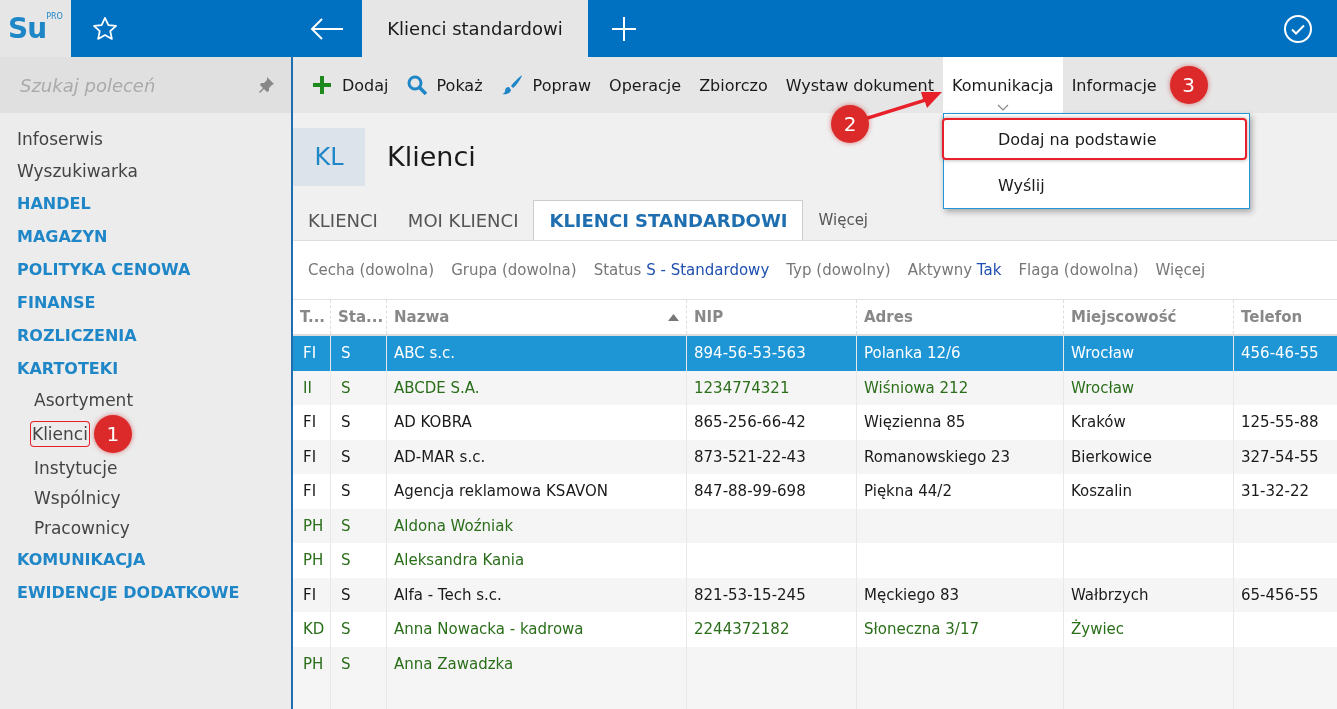 The width and height of the screenshot is (1337, 709). Describe the element at coordinates (1149, 594) in the screenshot. I see `table-cell: Wałbrzych` at that location.